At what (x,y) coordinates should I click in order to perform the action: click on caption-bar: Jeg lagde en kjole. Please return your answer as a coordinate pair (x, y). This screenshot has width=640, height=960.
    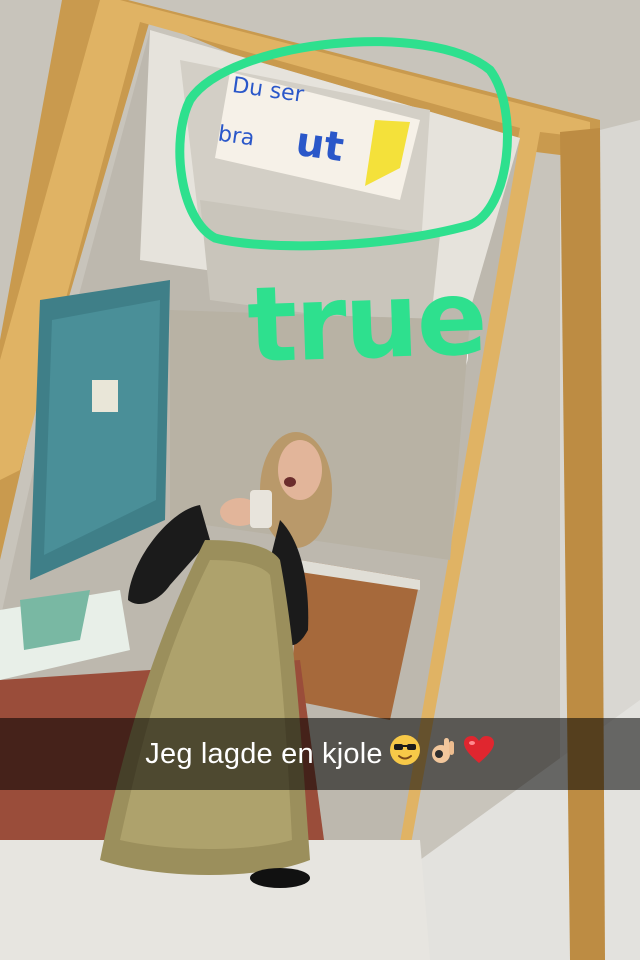
    Looking at the image, I should click on (320, 754).